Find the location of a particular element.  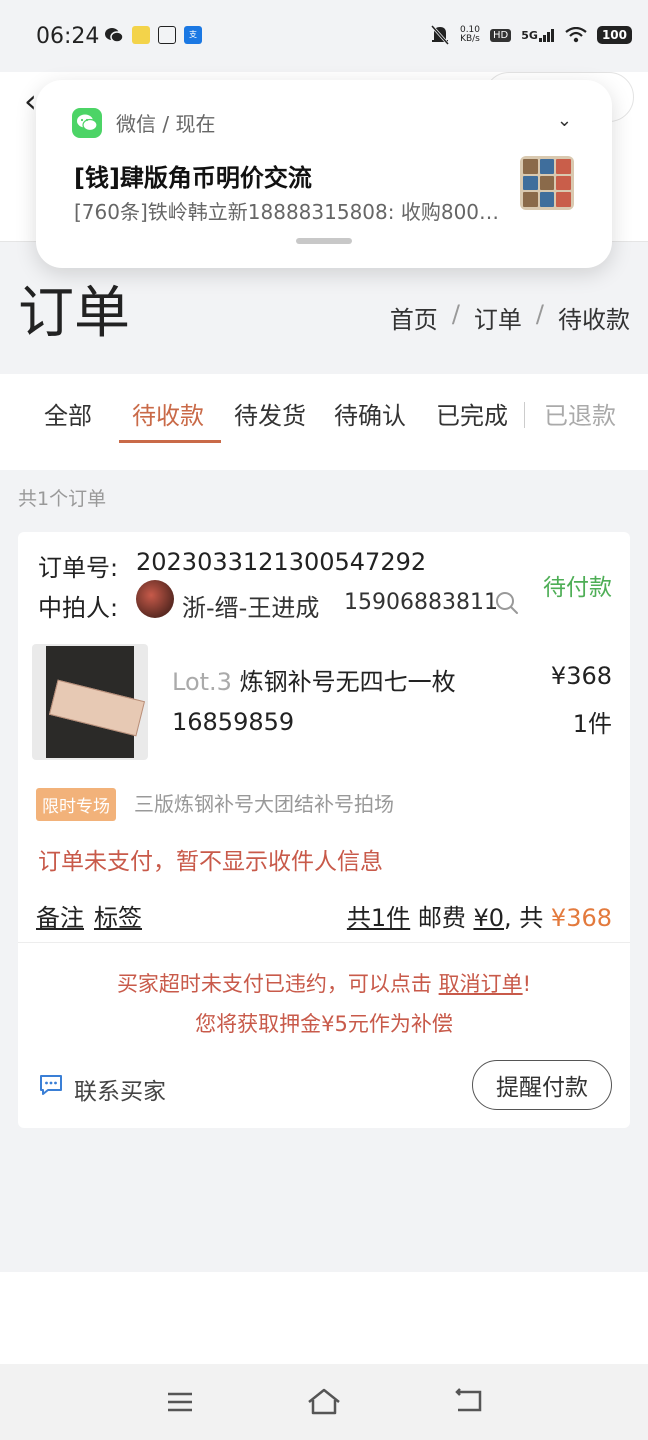

order-count: 共1个订单 is located at coordinates (62, 499).